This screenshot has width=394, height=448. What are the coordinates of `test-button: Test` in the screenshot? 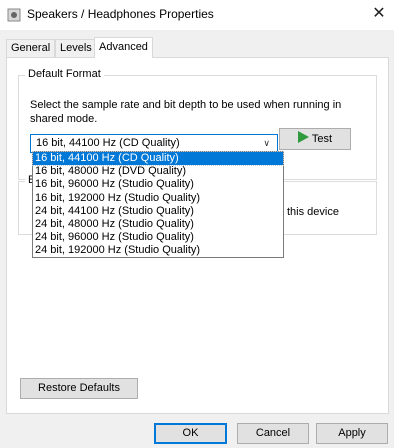 It's located at (315, 139).